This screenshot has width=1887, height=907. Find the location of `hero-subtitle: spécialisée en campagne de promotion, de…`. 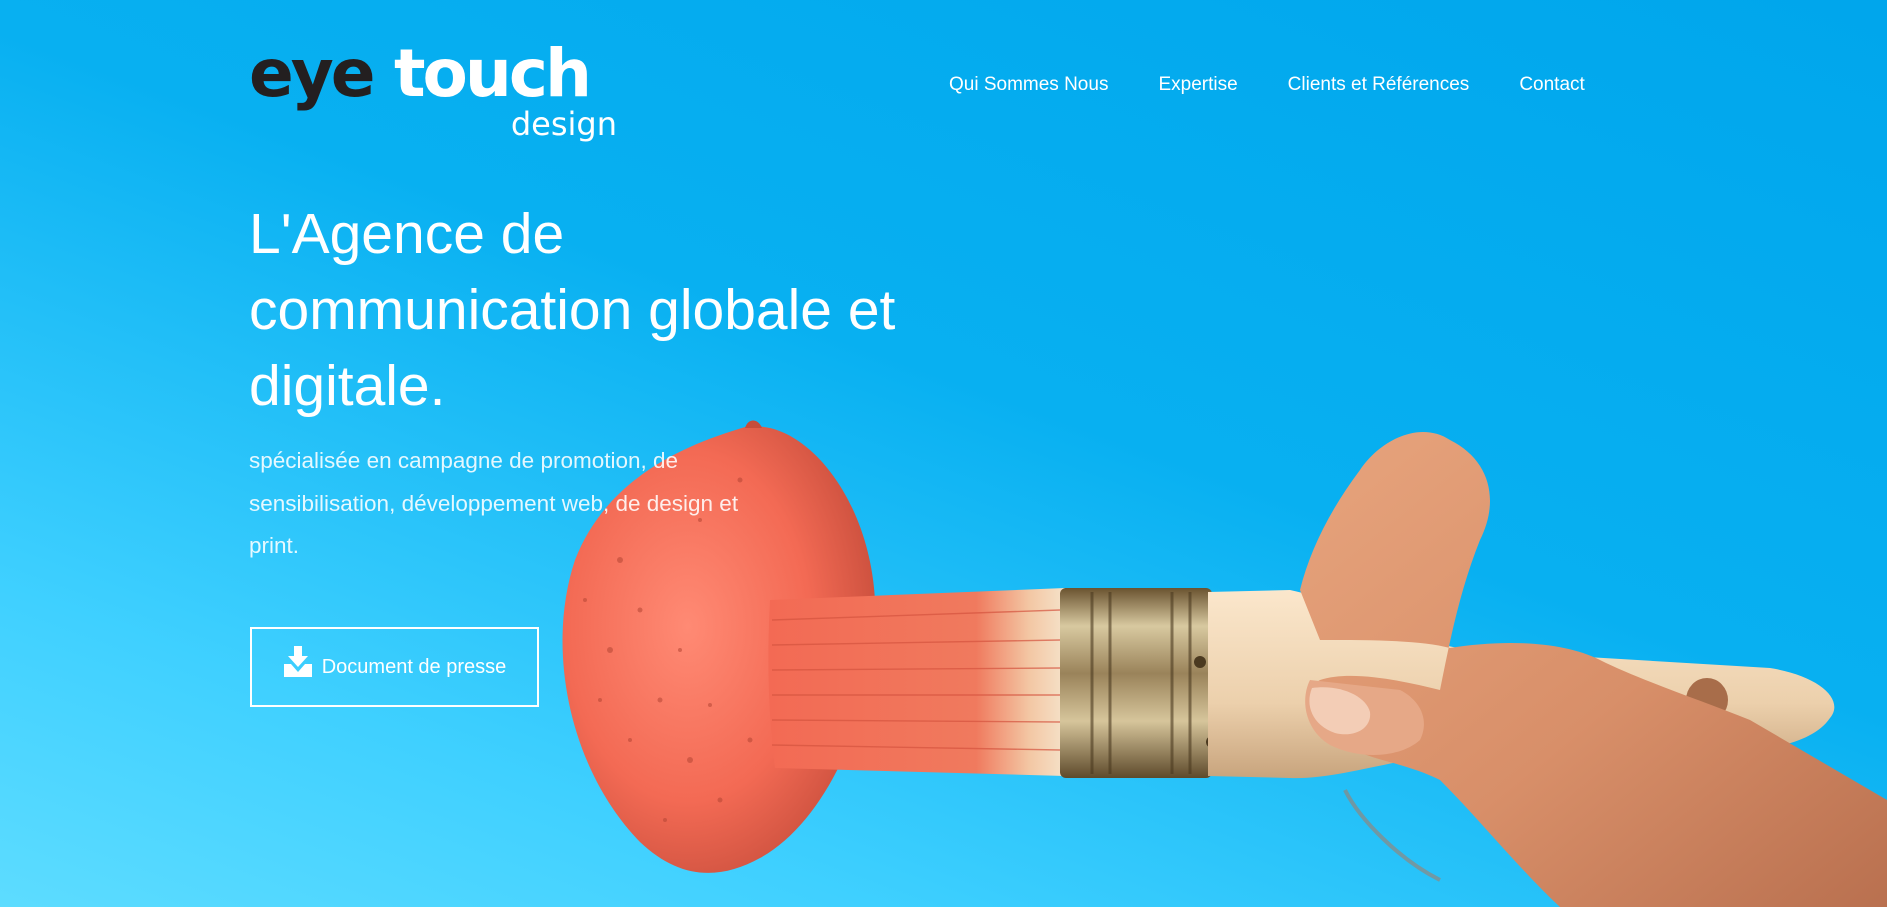

hero-subtitle: spécialisée en campagne de promotion, de… is located at coordinates (539, 504).